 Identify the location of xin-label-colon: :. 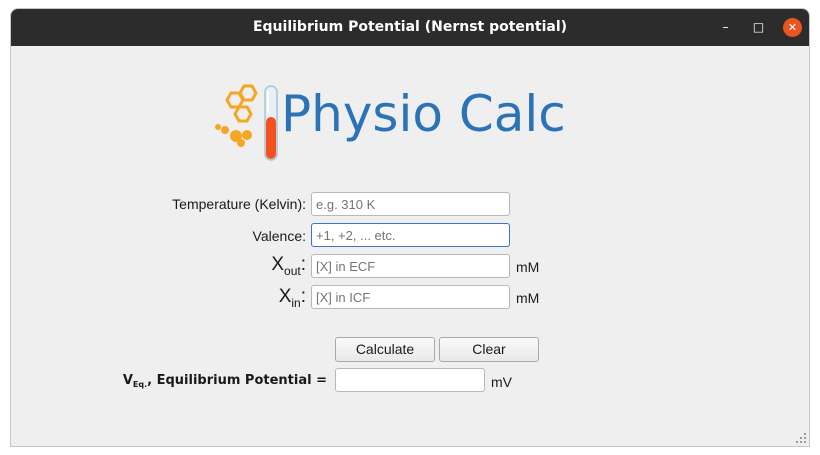
(303, 296).